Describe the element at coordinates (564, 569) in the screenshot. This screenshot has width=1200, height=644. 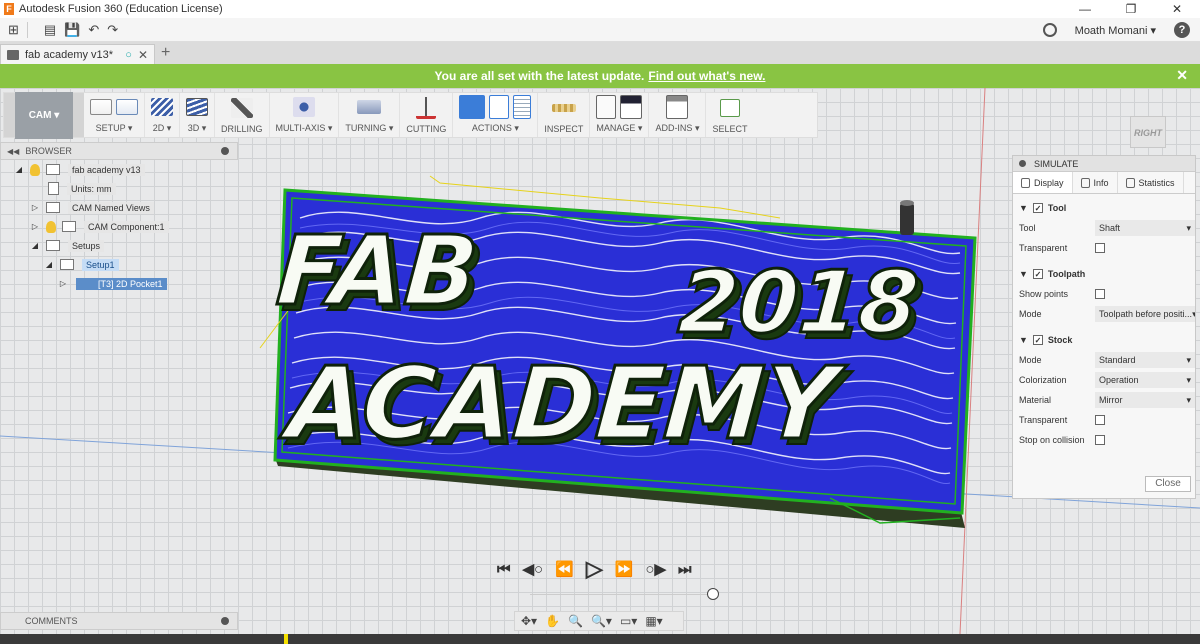
I see `step-back-icon: ⏪` at that location.